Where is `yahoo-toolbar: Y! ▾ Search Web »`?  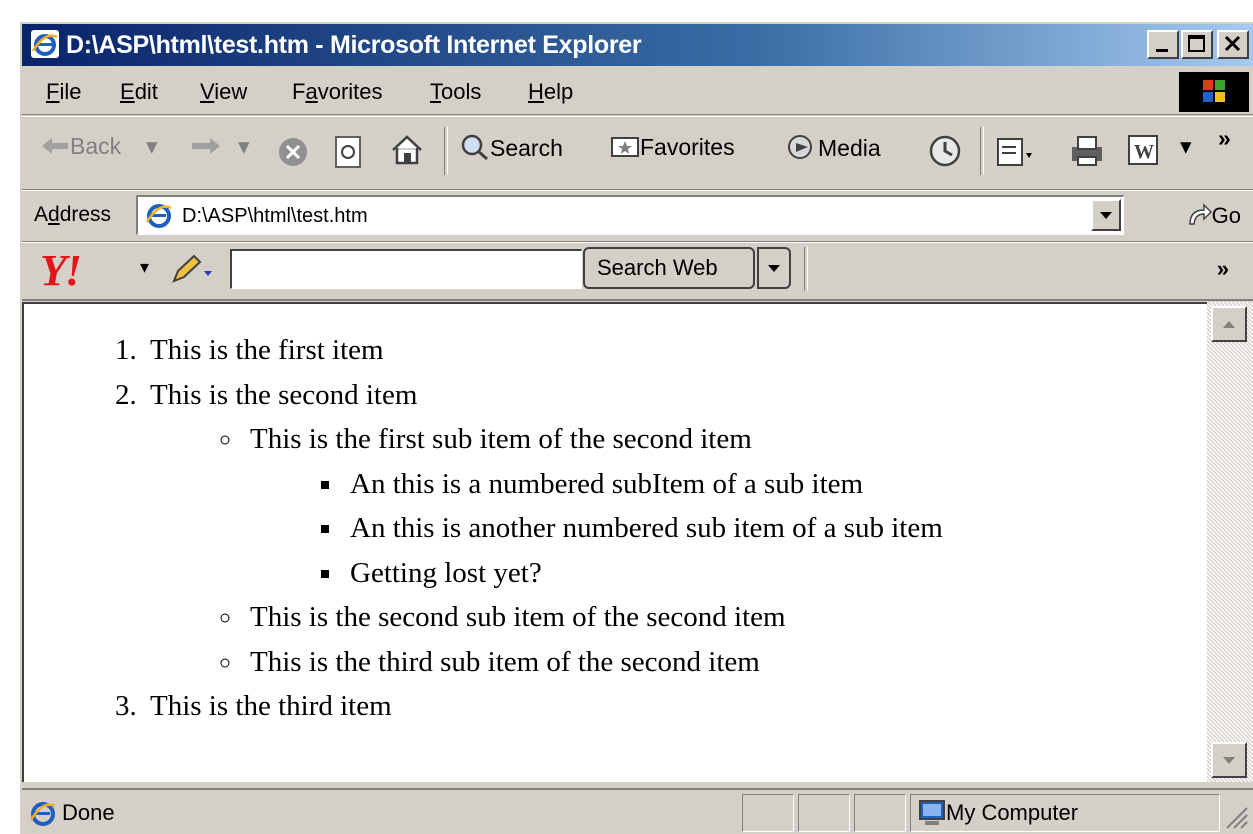 yahoo-toolbar: Y! ▾ Search Web » is located at coordinates (637, 271).